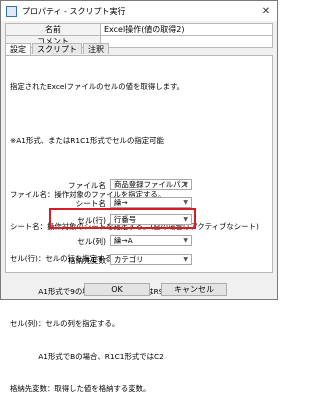 The width and height of the screenshot is (320, 416). What do you see at coordinates (186, 41) in the screenshot?
I see `comment-field` at bounding box center [186, 41].